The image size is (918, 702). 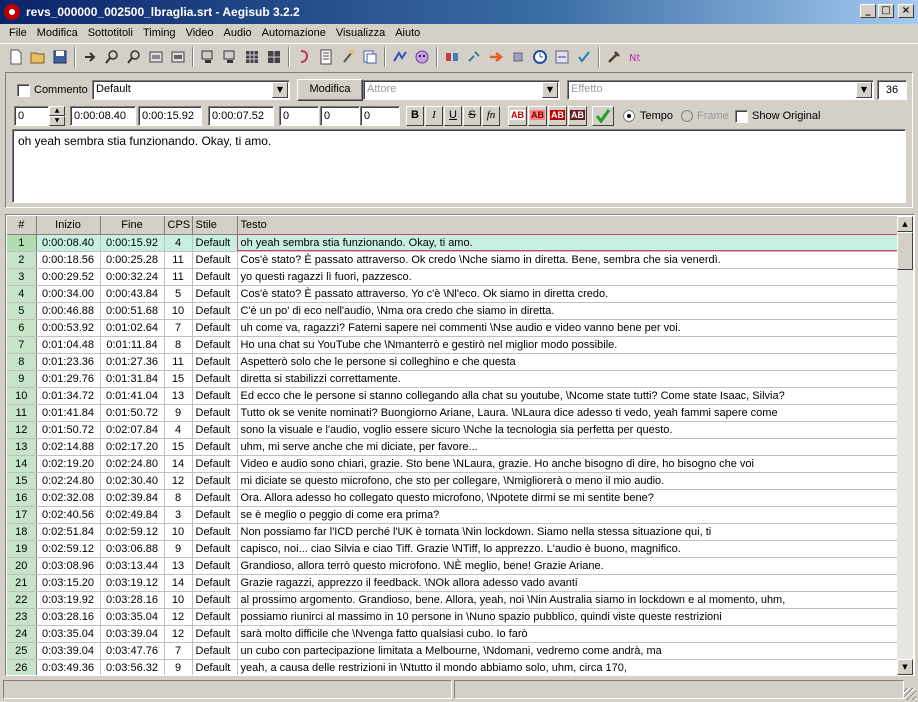 What do you see at coordinates (905, 251) in the screenshot?
I see `scroll-thumb` at bounding box center [905, 251].